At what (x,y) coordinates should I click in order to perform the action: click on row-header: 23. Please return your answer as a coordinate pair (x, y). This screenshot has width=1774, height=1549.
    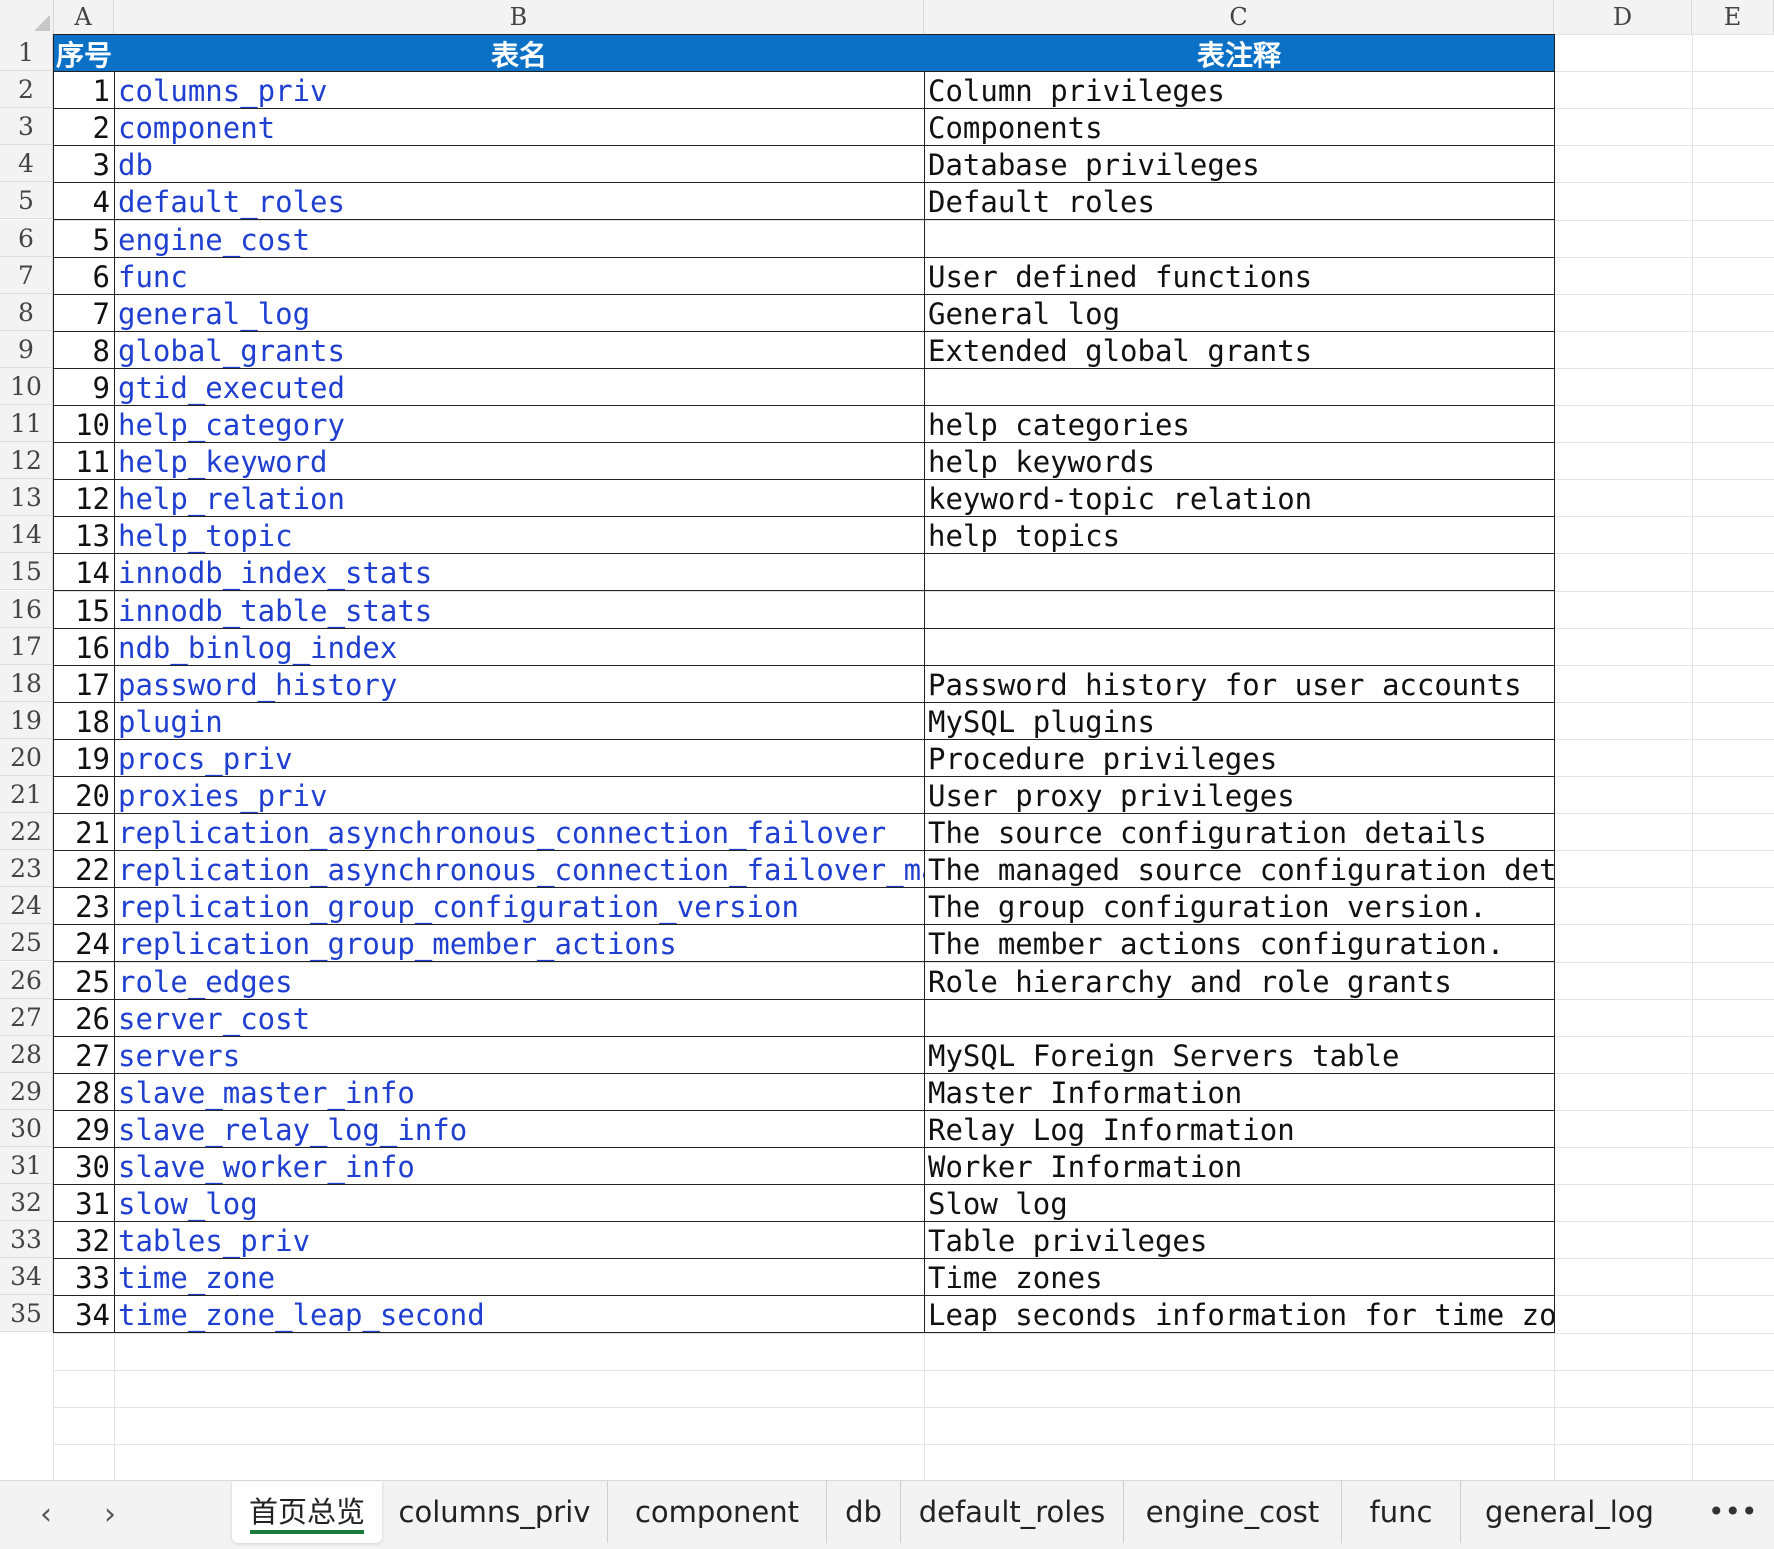
    Looking at the image, I should click on (26, 869).